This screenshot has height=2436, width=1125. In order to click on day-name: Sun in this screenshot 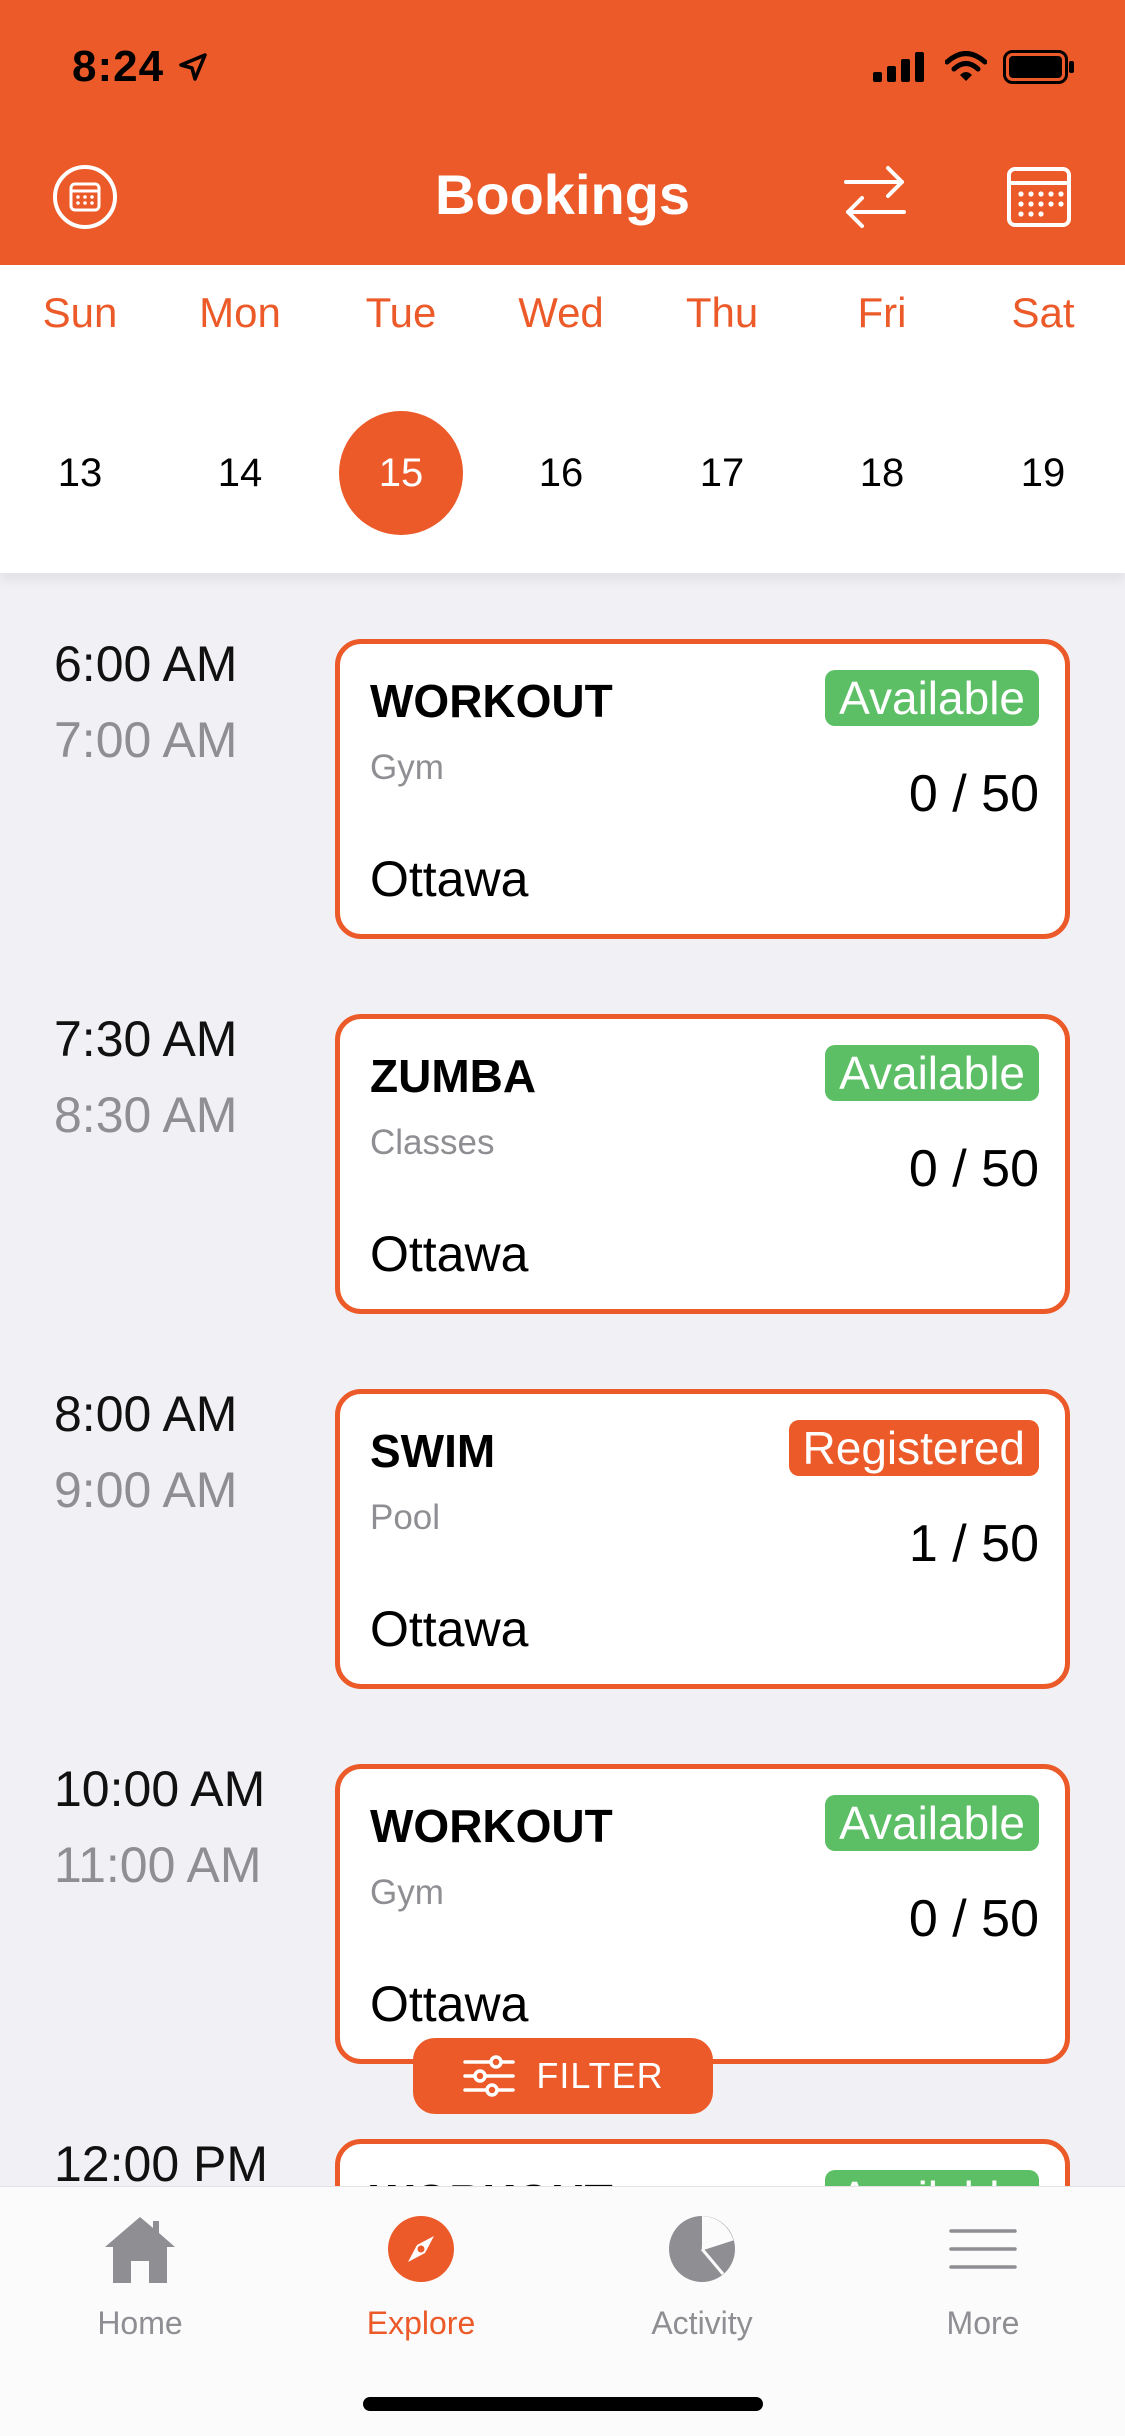, I will do `click(80, 312)`.